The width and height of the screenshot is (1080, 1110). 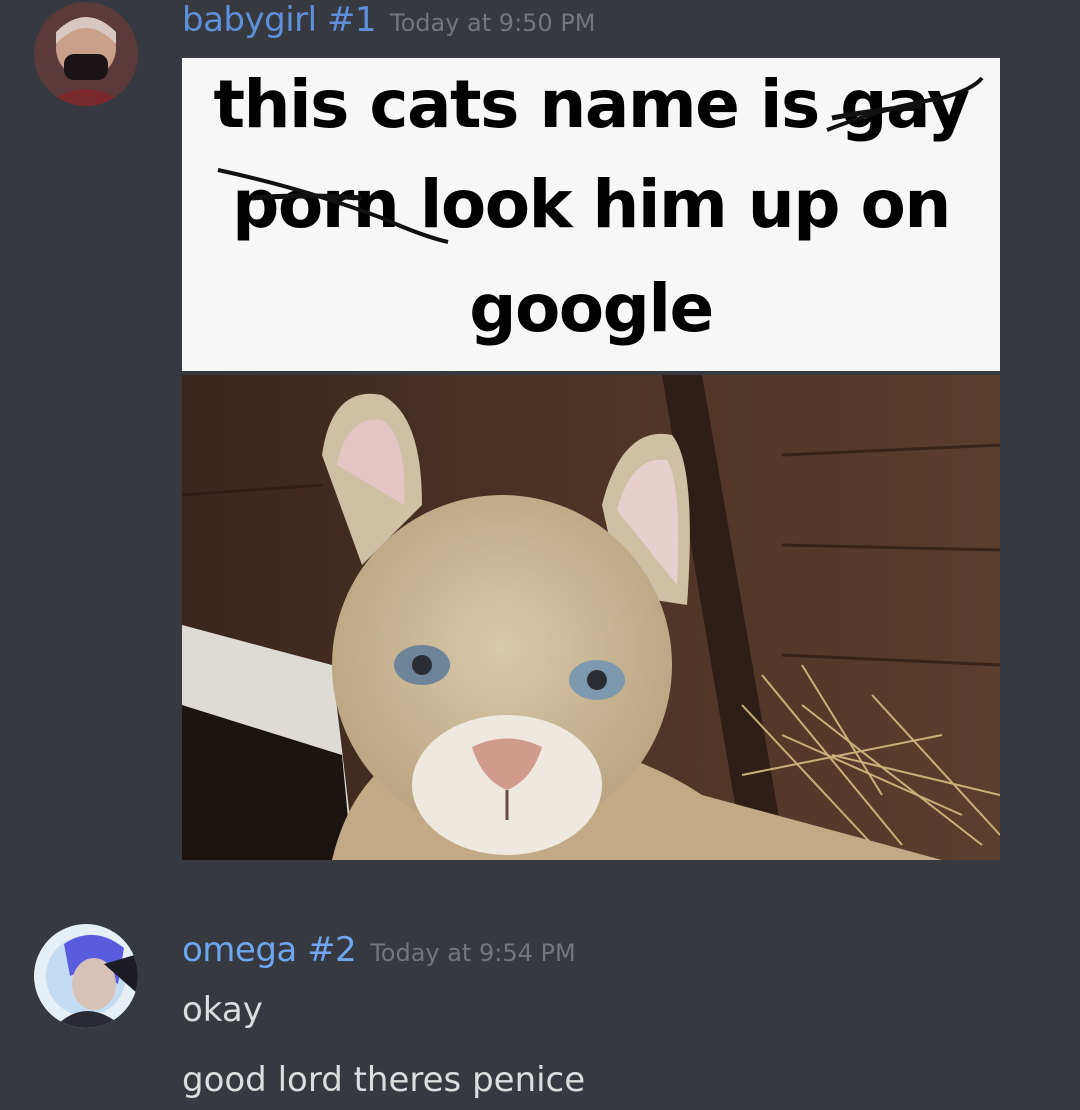 What do you see at coordinates (473, 953) in the screenshot?
I see `timestamp: Today at 9:54 PM` at bounding box center [473, 953].